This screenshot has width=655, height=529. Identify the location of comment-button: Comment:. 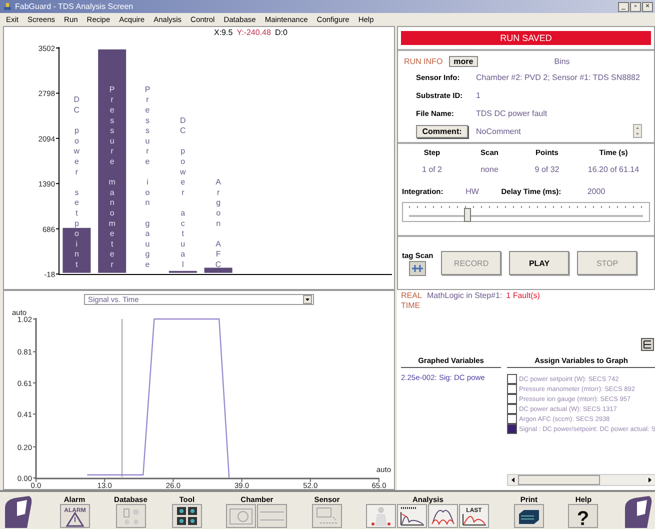
(442, 131).